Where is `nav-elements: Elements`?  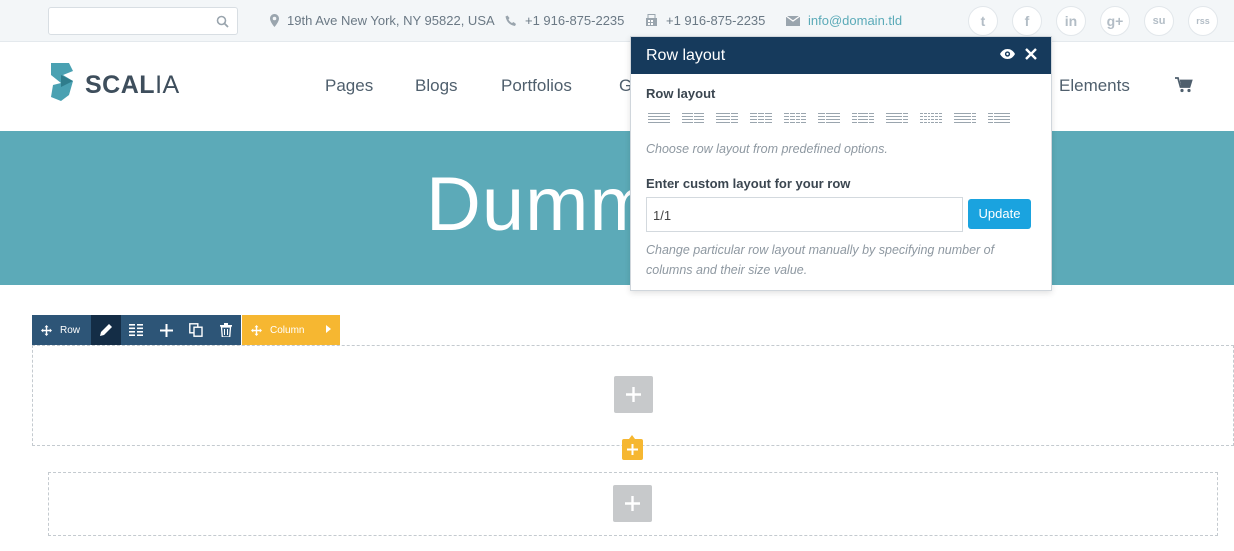 nav-elements: Elements is located at coordinates (1094, 86).